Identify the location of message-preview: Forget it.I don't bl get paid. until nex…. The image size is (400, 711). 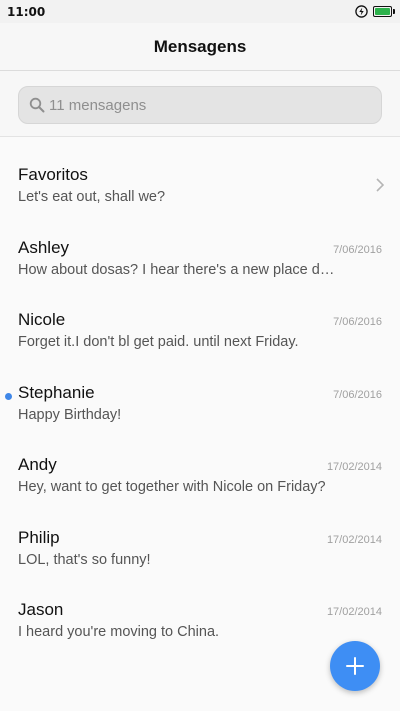
(158, 342).